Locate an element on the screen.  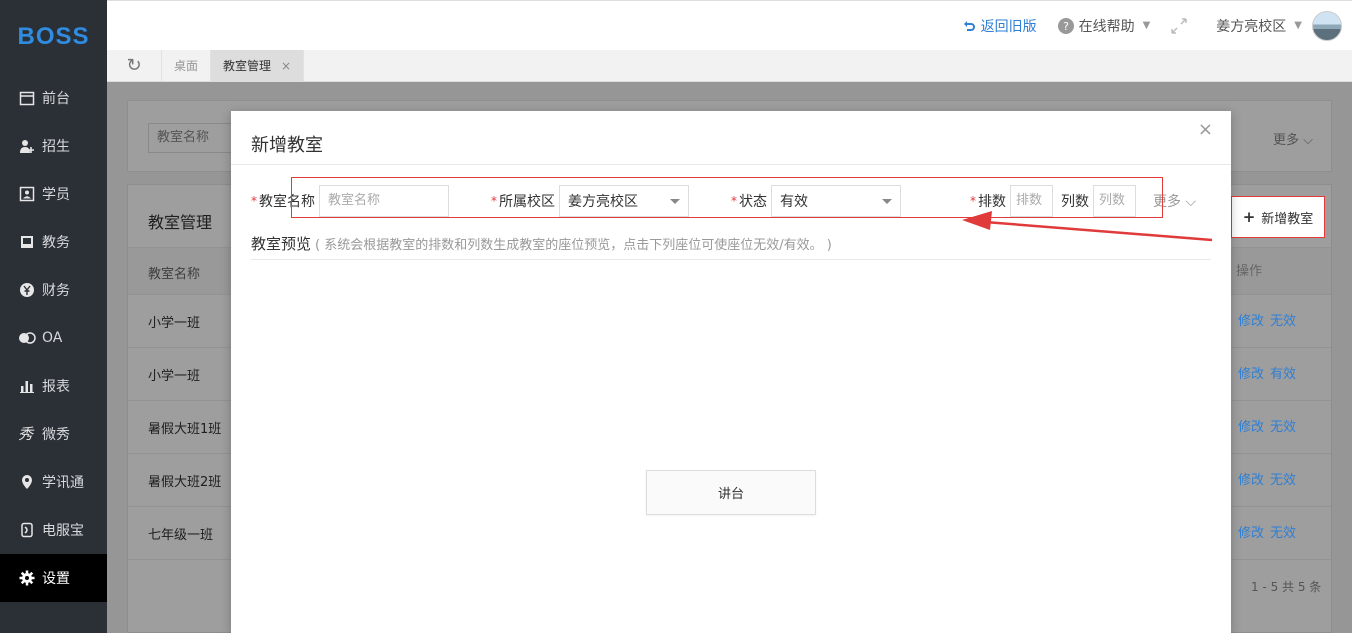
sidebar-item-2: 学员 is located at coordinates (53, 194).